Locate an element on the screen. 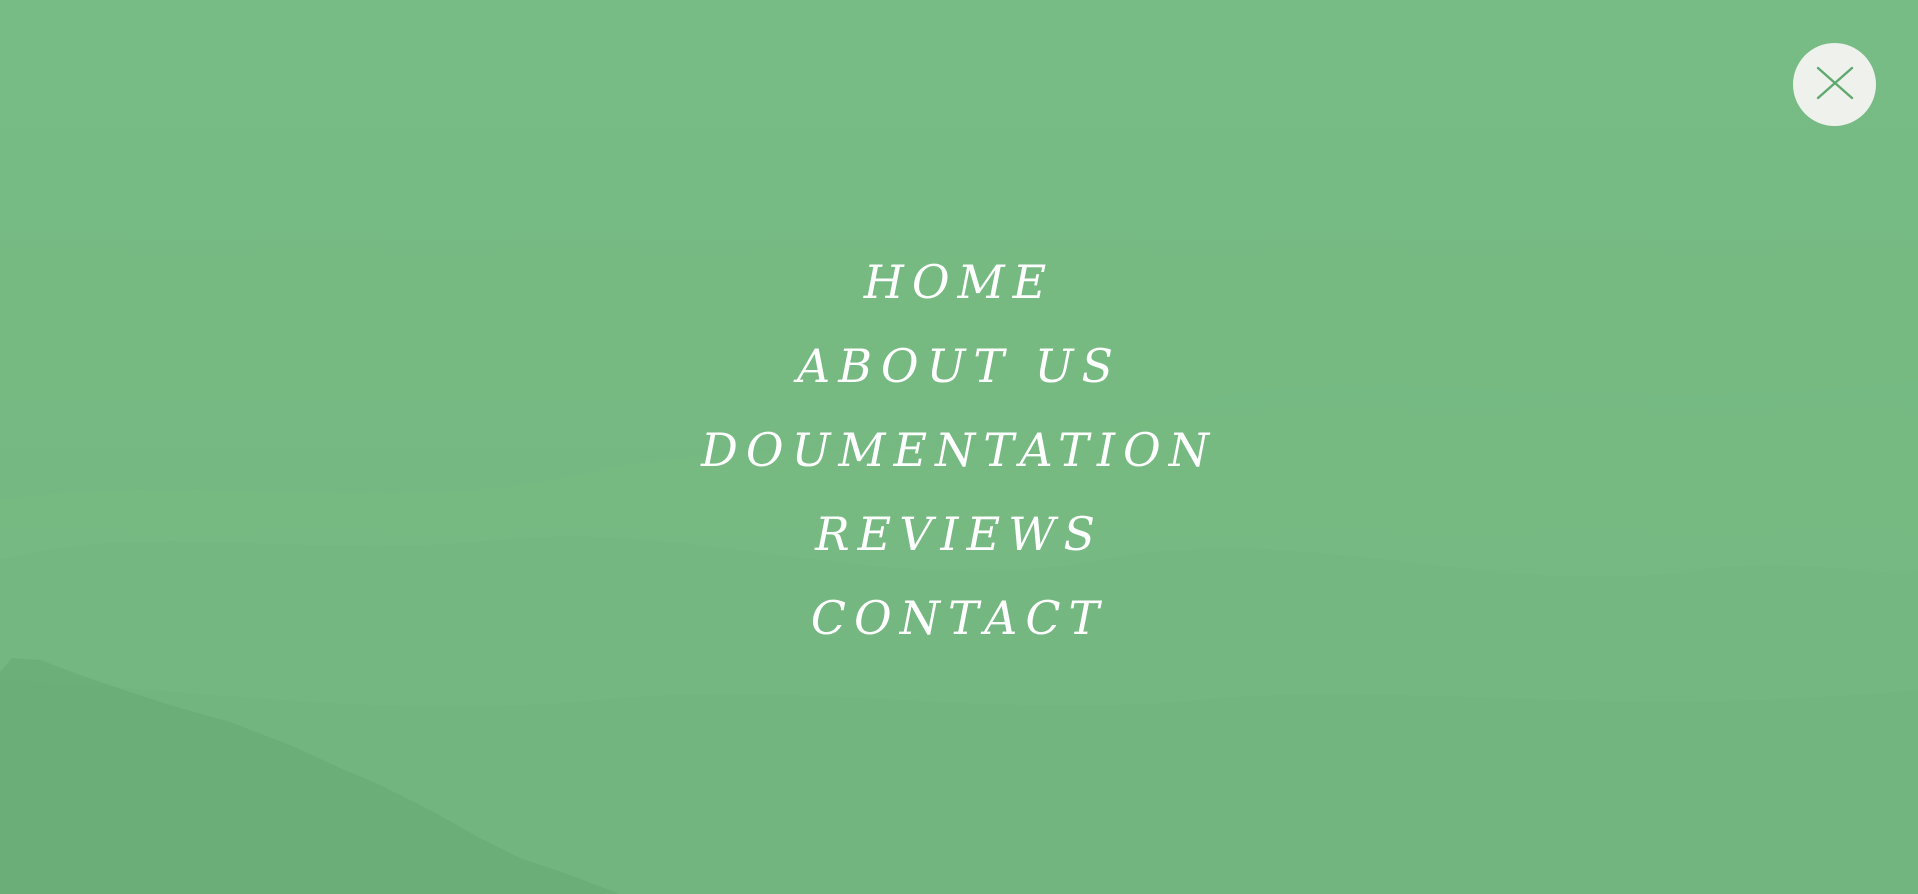 The width and height of the screenshot is (1918, 894). menu-link-reviews: REVIEWS is located at coordinates (959, 534).